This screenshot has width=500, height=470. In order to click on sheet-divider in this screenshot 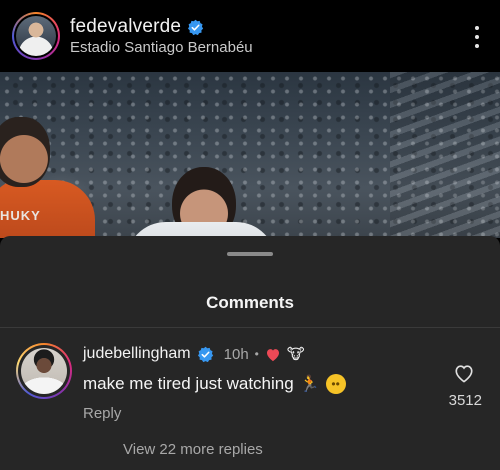, I will do `click(250, 327)`.